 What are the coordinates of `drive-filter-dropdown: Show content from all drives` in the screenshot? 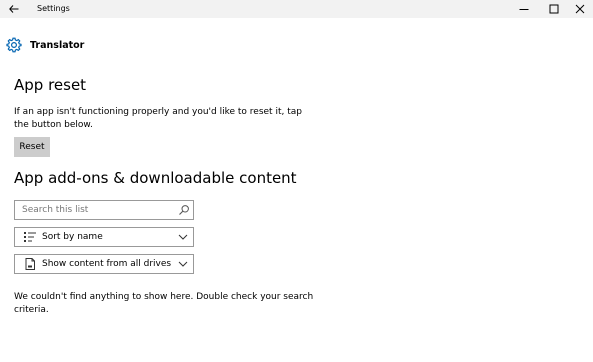 It's located at (104, 264).